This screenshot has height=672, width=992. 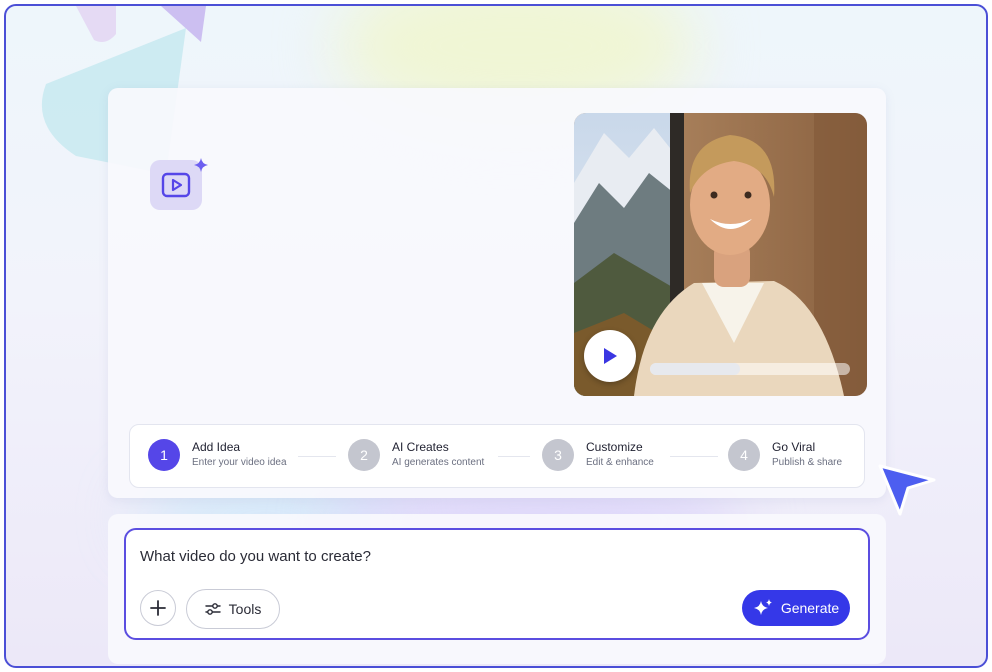 What do you see at coordinates (420, 447) in the screenshot?
I see `step-title: AI Creates` at bounding box center [420, 447].